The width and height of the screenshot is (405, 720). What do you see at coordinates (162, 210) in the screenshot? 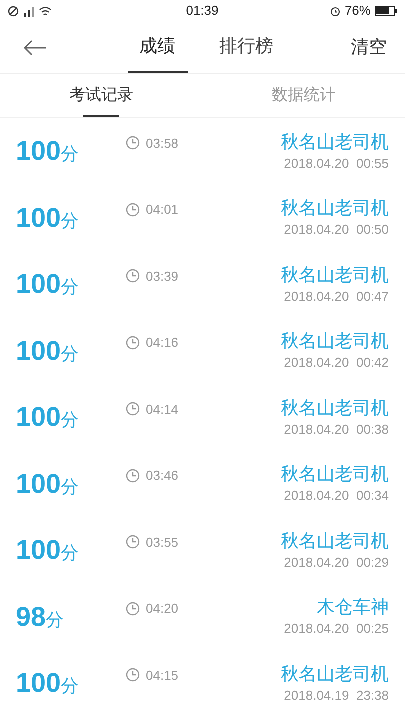
I see `duration-text: 04:01` at bounding box center [162, 210].